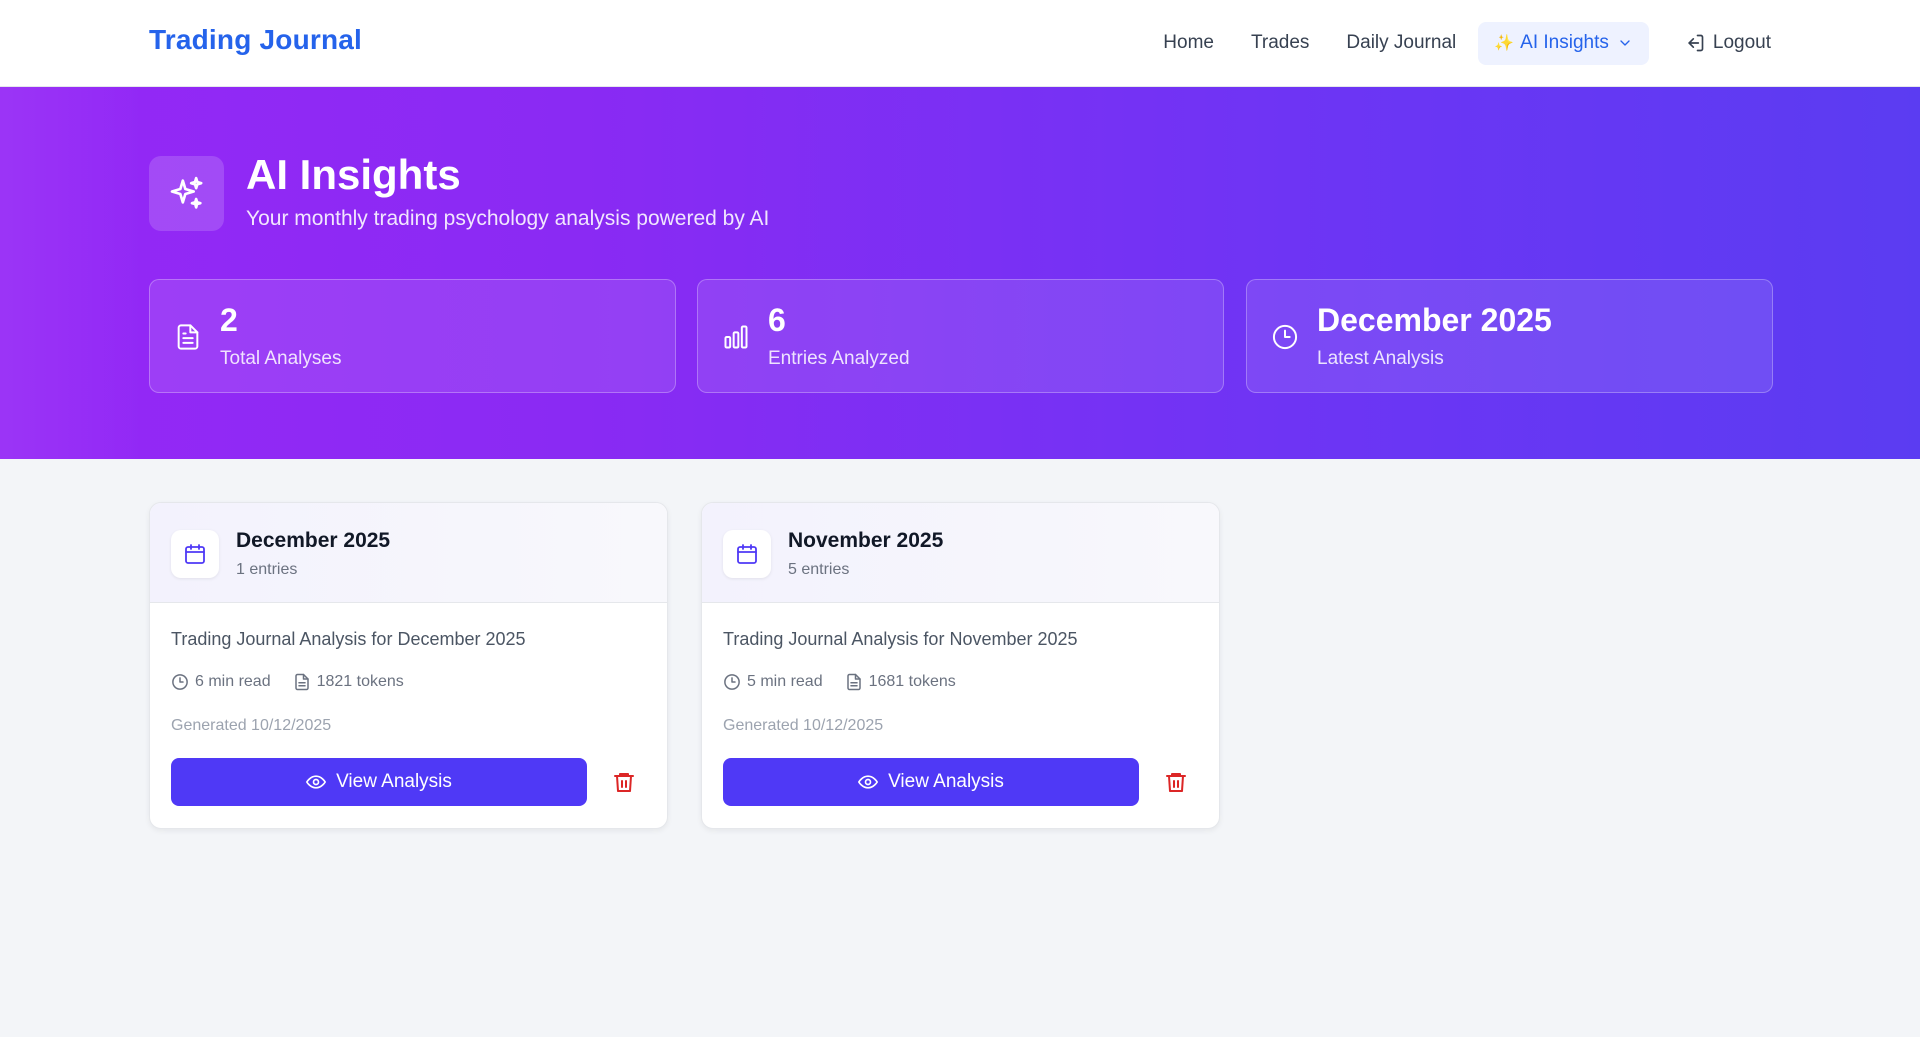 This screenshot has height=1037, width=1920. What do you see at coordinates (1434, 320) in the screenshot?
I see `stat-value: December 2025` at bounding box center [1434, 320].